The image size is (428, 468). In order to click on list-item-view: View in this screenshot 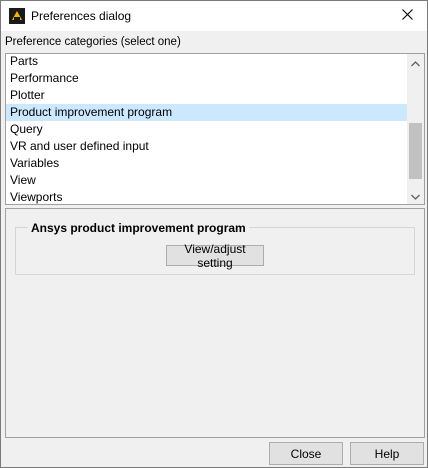, I will do `click(206, 180)`.